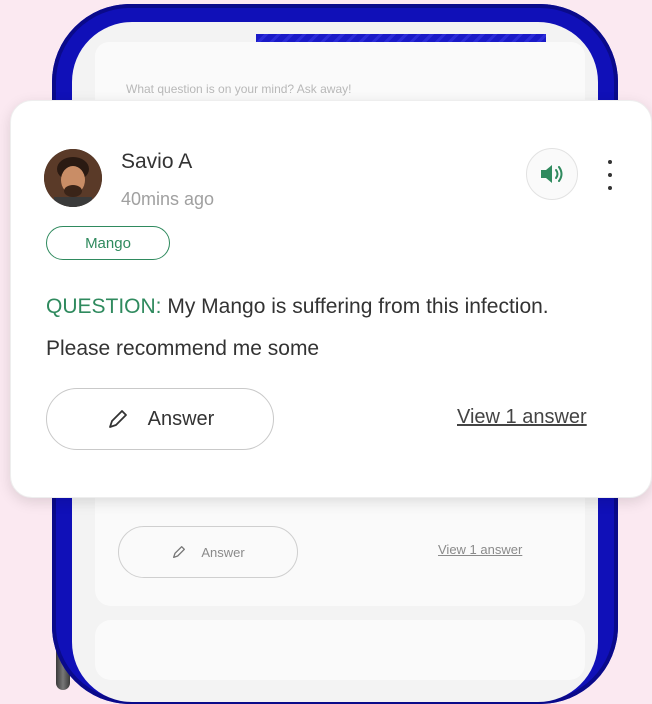 This screenshot has height=704, width=652. What do you see at coordinates (610, 175) in the screenshot?
I see `more-vertical-icon` at bounding box center [610, 175].